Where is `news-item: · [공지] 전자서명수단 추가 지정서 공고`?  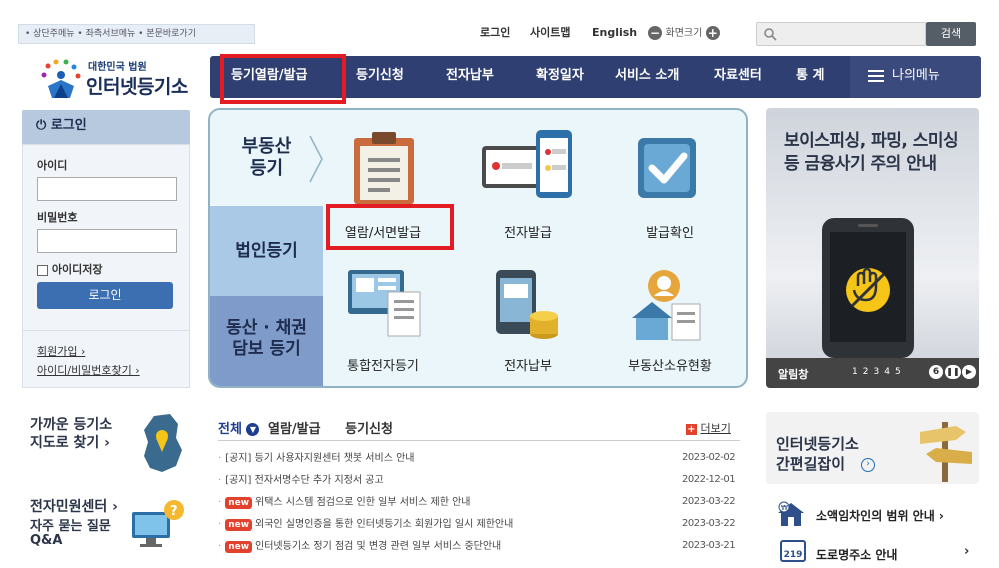 news-item: · [공지] 전자서명수단 추가 지정서 공고 is located at coordinates (301, 481).